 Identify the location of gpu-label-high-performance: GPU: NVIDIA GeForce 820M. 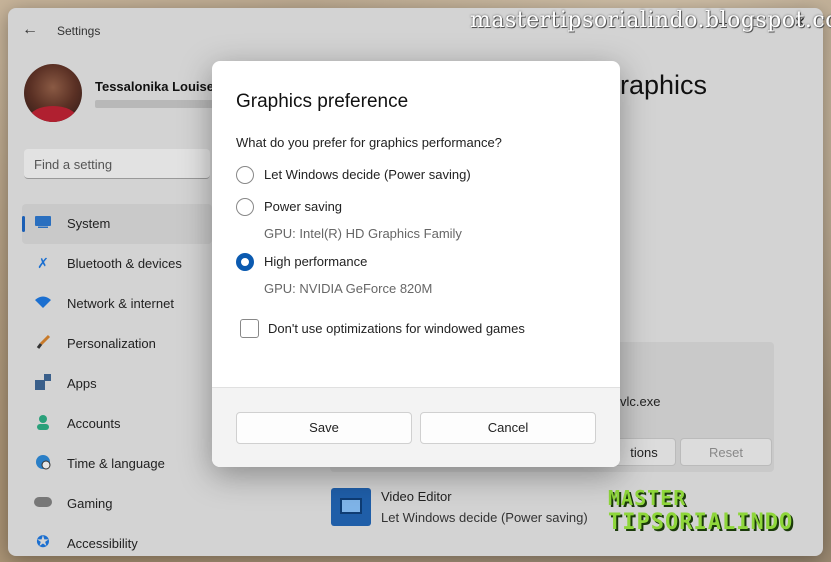
(348, 288).